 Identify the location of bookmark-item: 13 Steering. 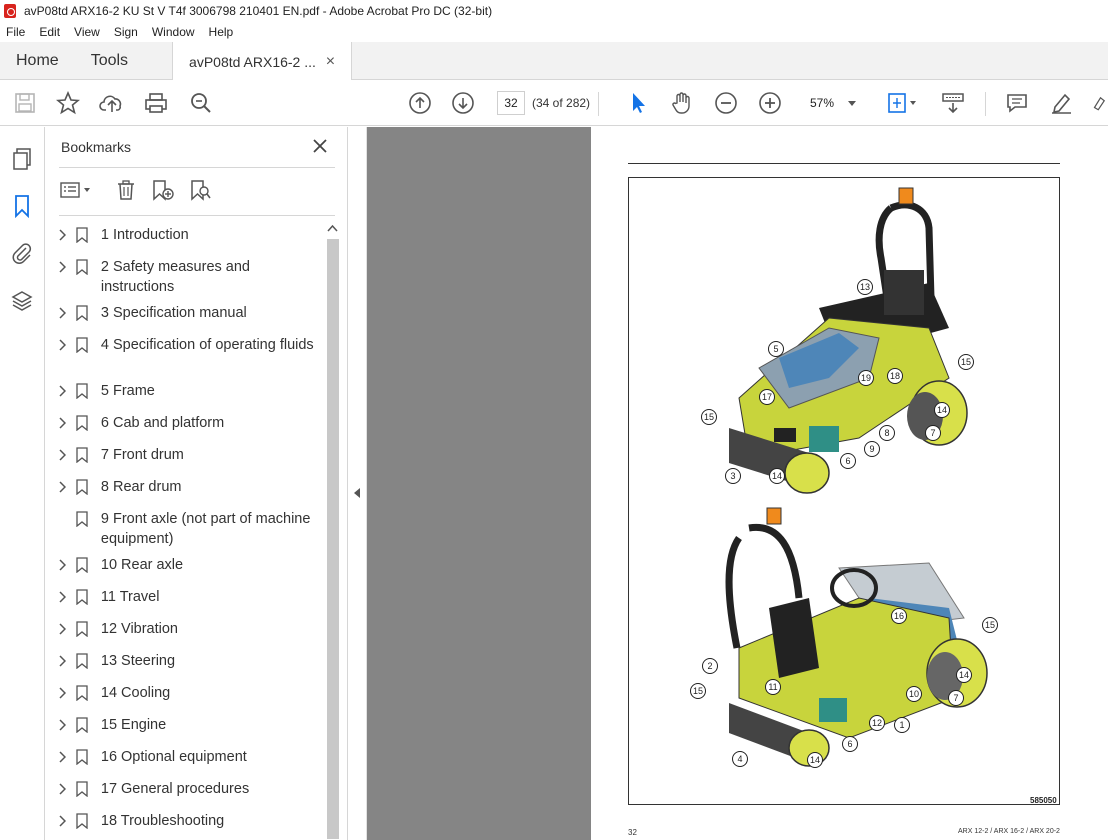
(190, 661).